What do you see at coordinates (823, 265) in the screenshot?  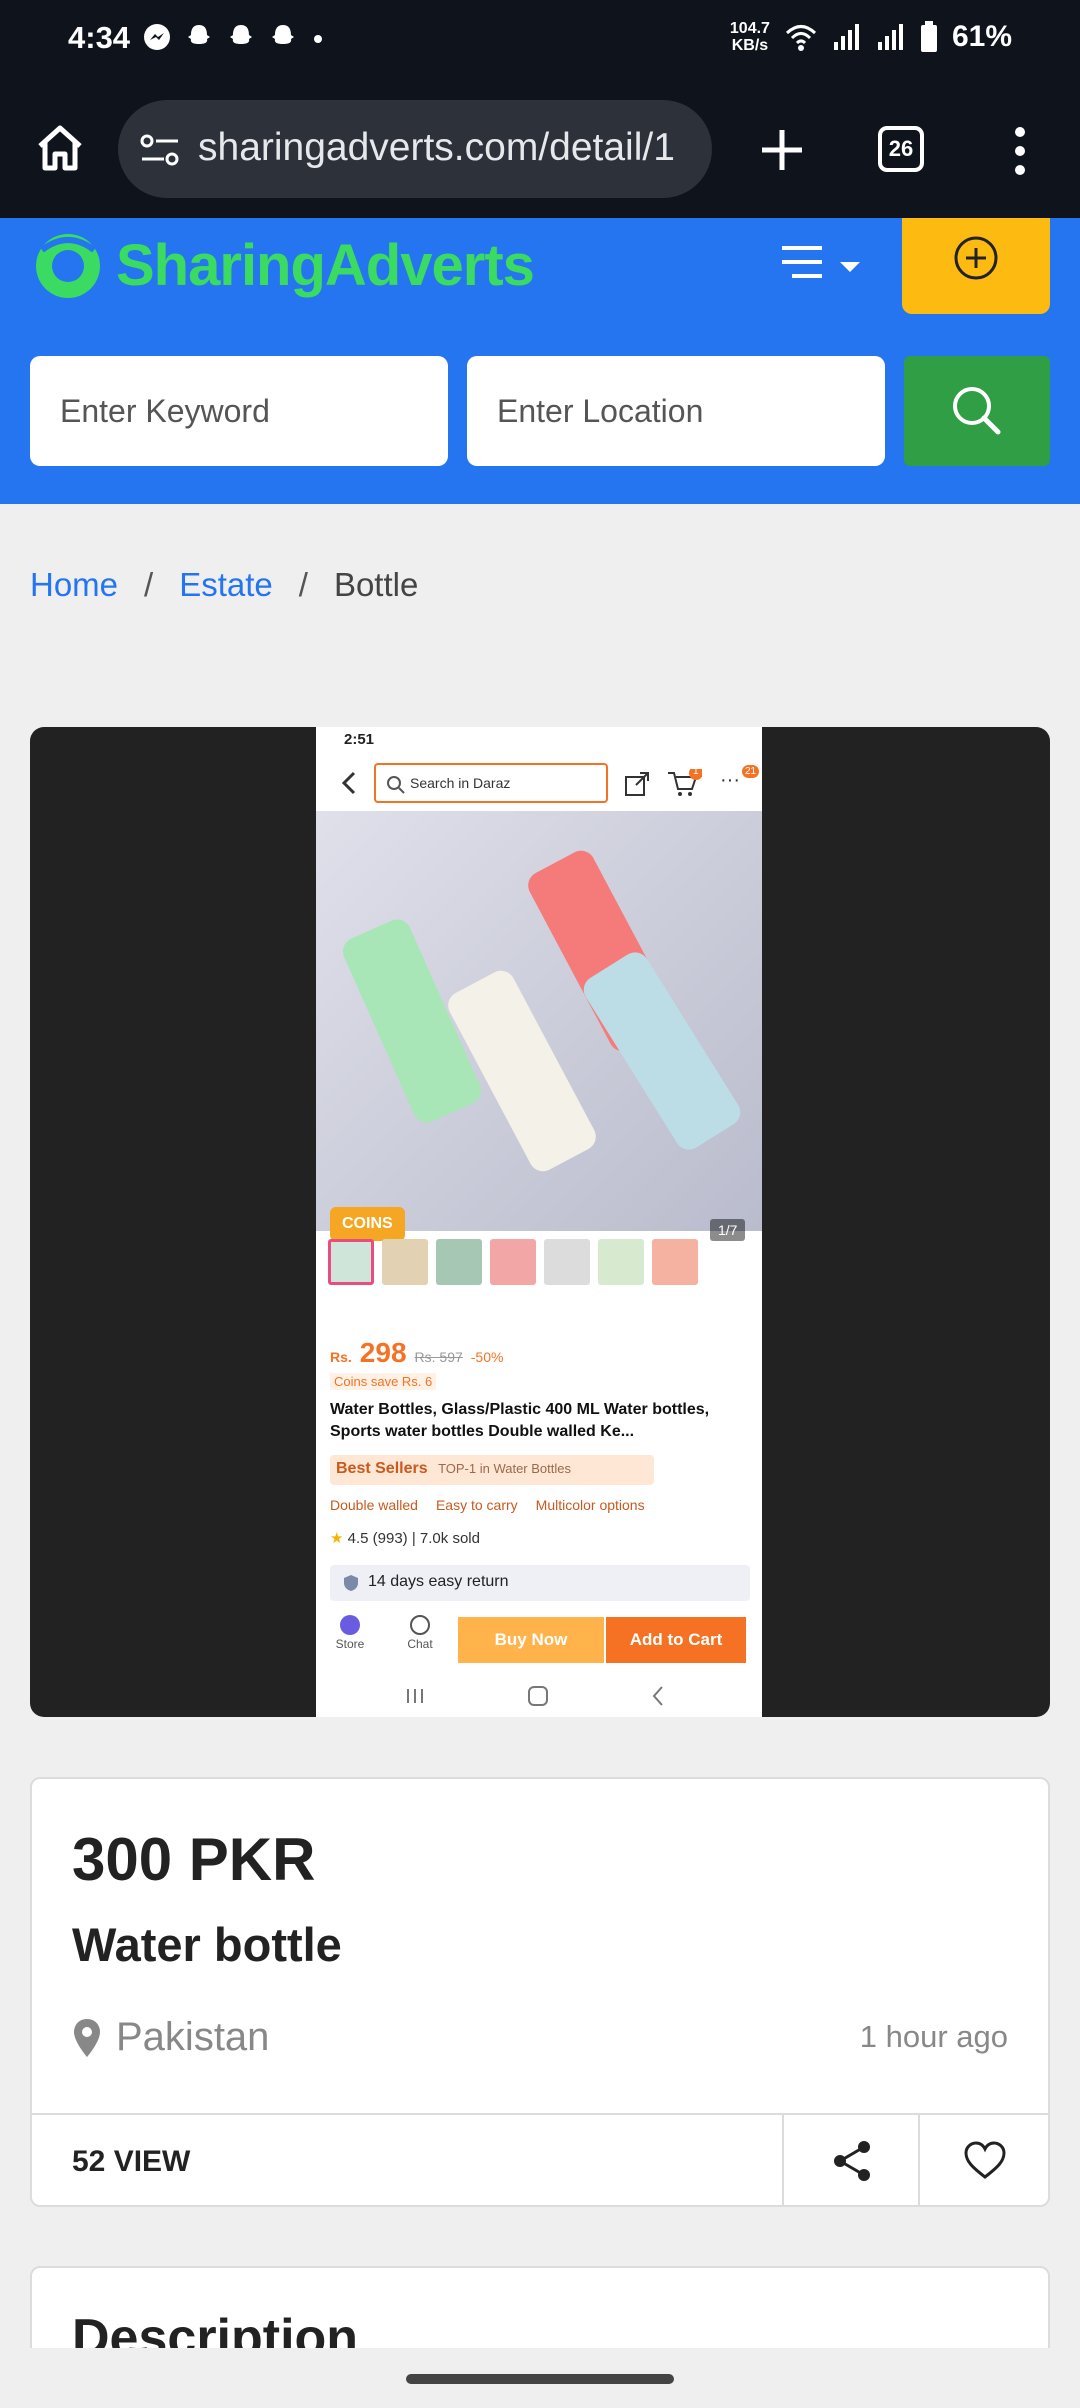 I see `menu-toggle-icon` at bounding box center [823, 265].